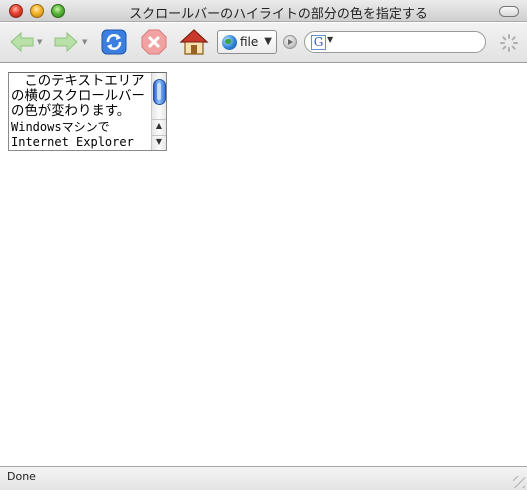 This screenshot has width=527, height=490. What do you see at coordinates (330, 39) in the screenshot?
I see `search-engine-dropdown-icon: ▼` at bounding box center [330, 39].